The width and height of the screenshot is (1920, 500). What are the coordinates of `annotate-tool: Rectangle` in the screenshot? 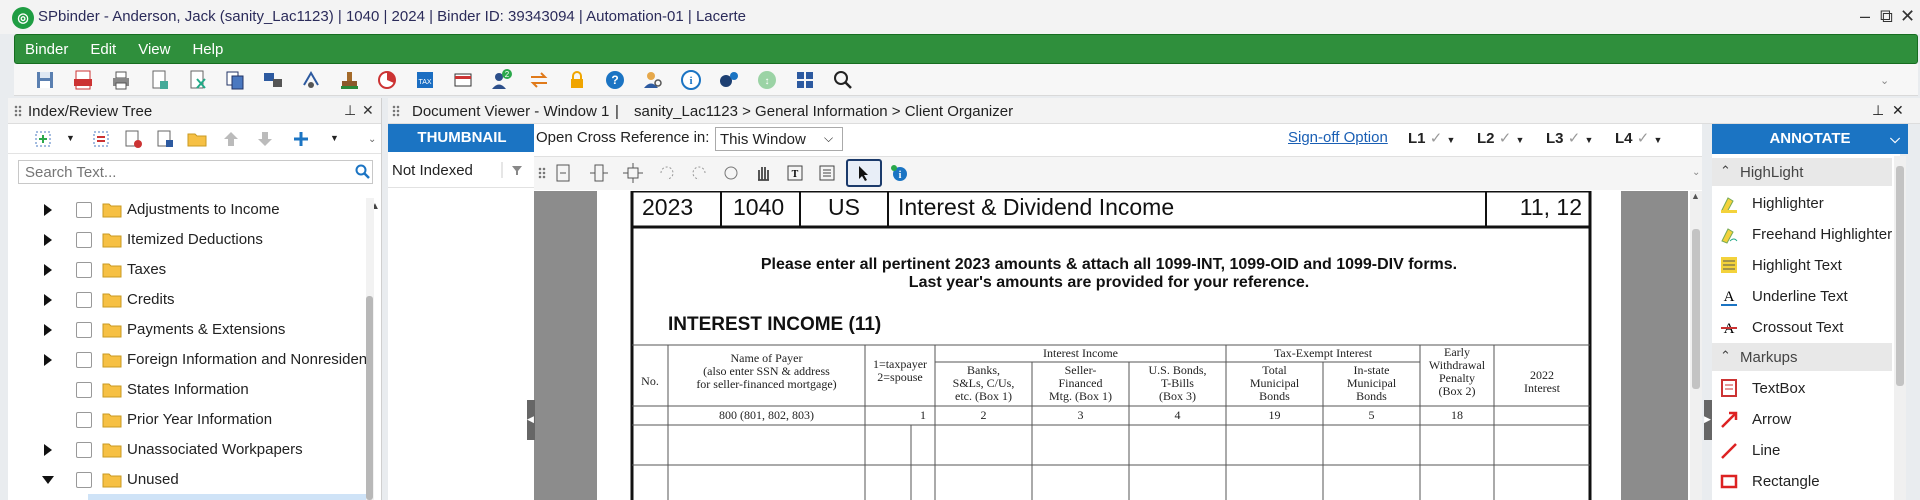 It's located at (1802, 481).